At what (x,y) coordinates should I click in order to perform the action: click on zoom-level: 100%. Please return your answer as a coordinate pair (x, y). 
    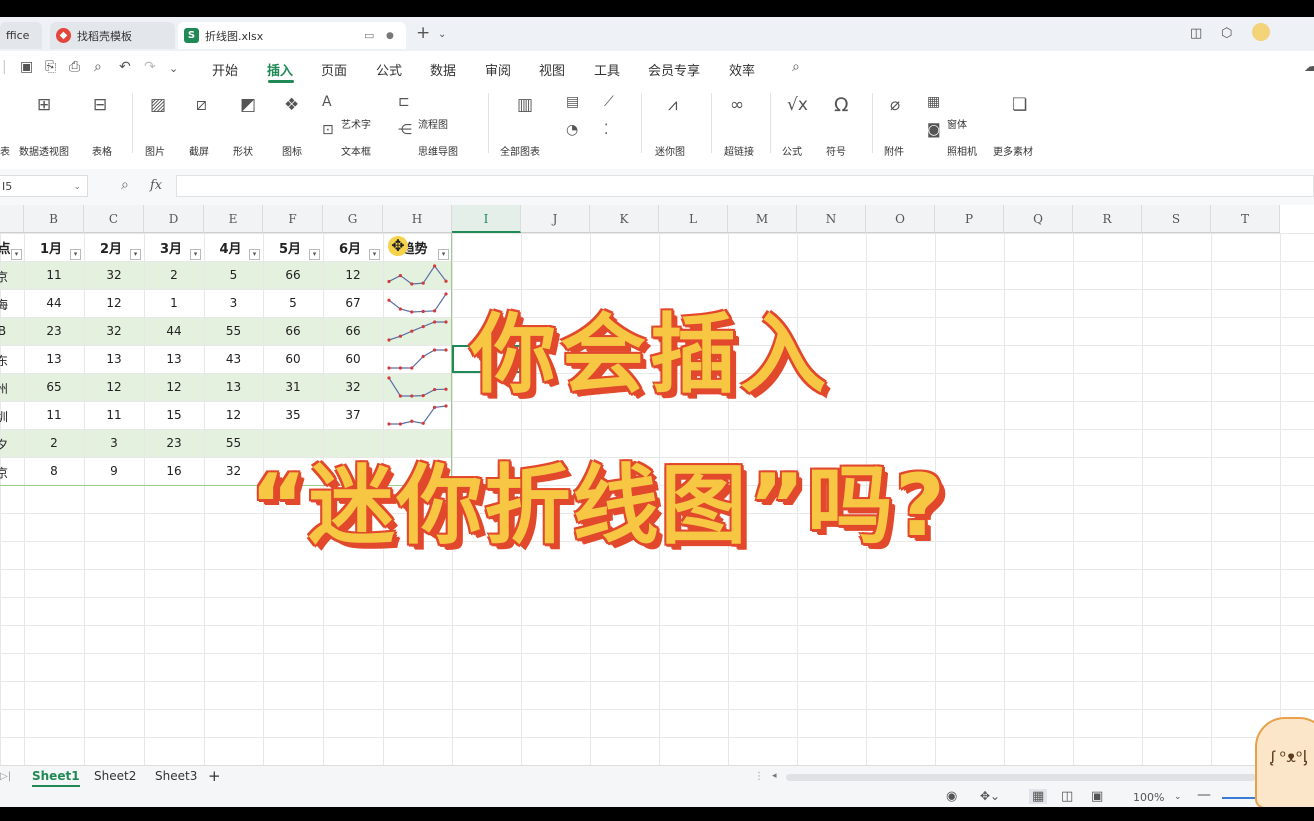
    Looking at the image, I should click on (1148, 797).